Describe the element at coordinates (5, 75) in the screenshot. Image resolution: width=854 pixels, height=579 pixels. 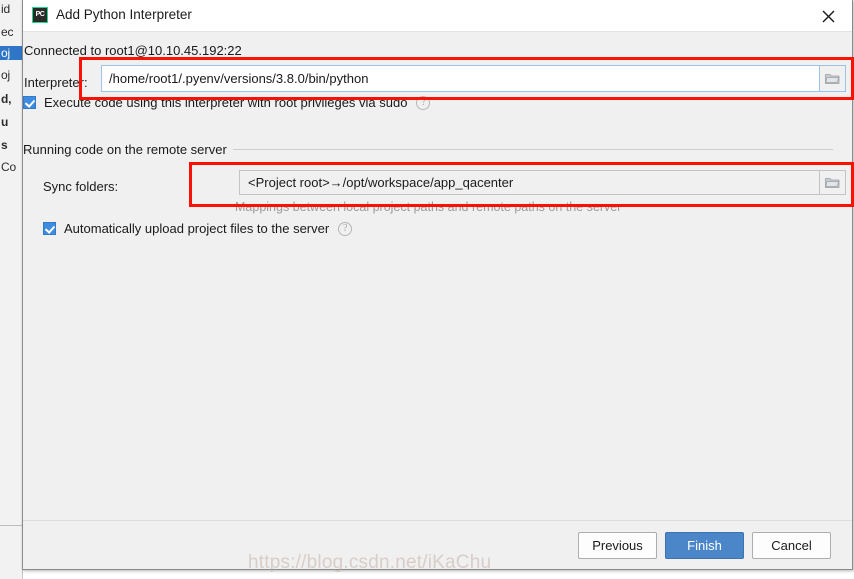
I see `bg-text-fragment: oj` at that location.